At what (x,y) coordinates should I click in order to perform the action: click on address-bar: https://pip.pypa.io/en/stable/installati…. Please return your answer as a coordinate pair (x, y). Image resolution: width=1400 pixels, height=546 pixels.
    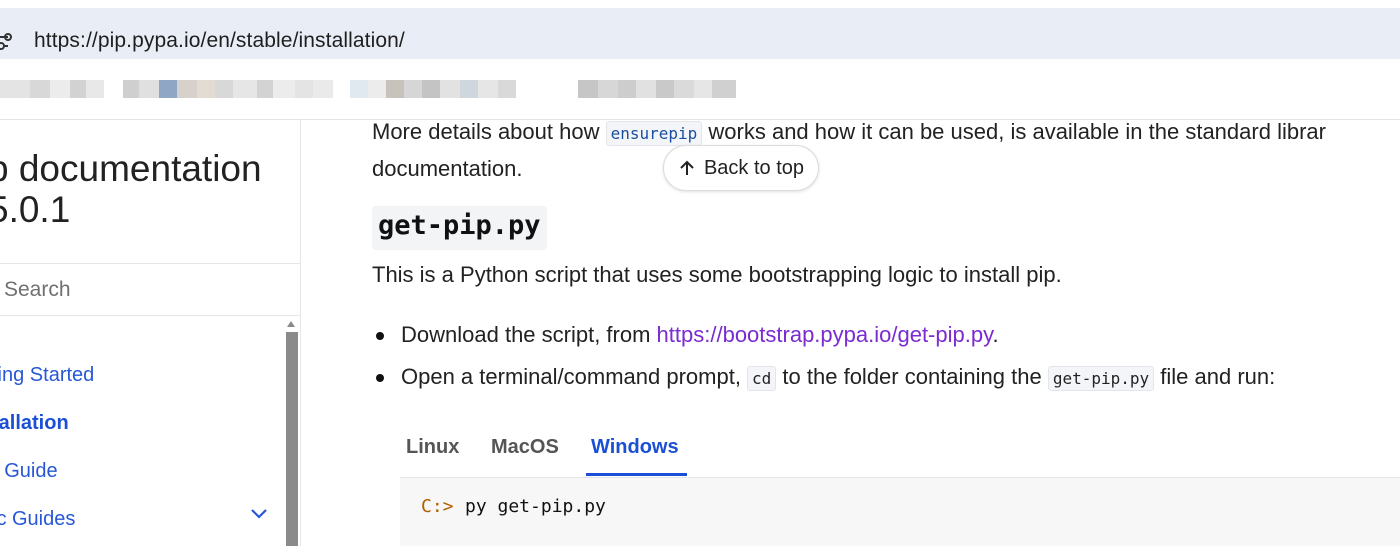
    Looking at the image, I should click on (700, 33).